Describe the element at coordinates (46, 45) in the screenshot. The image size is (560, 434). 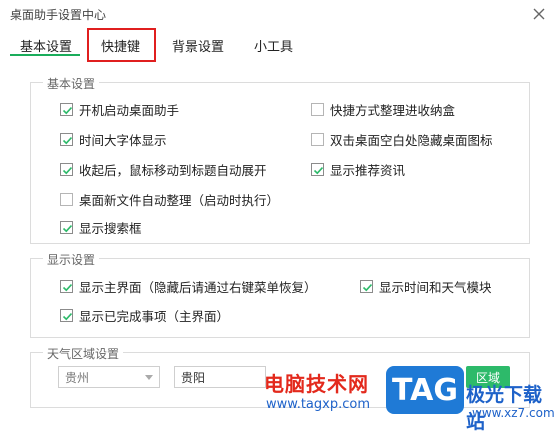
I see `tab-basic-settings: 基本设置` at that location.